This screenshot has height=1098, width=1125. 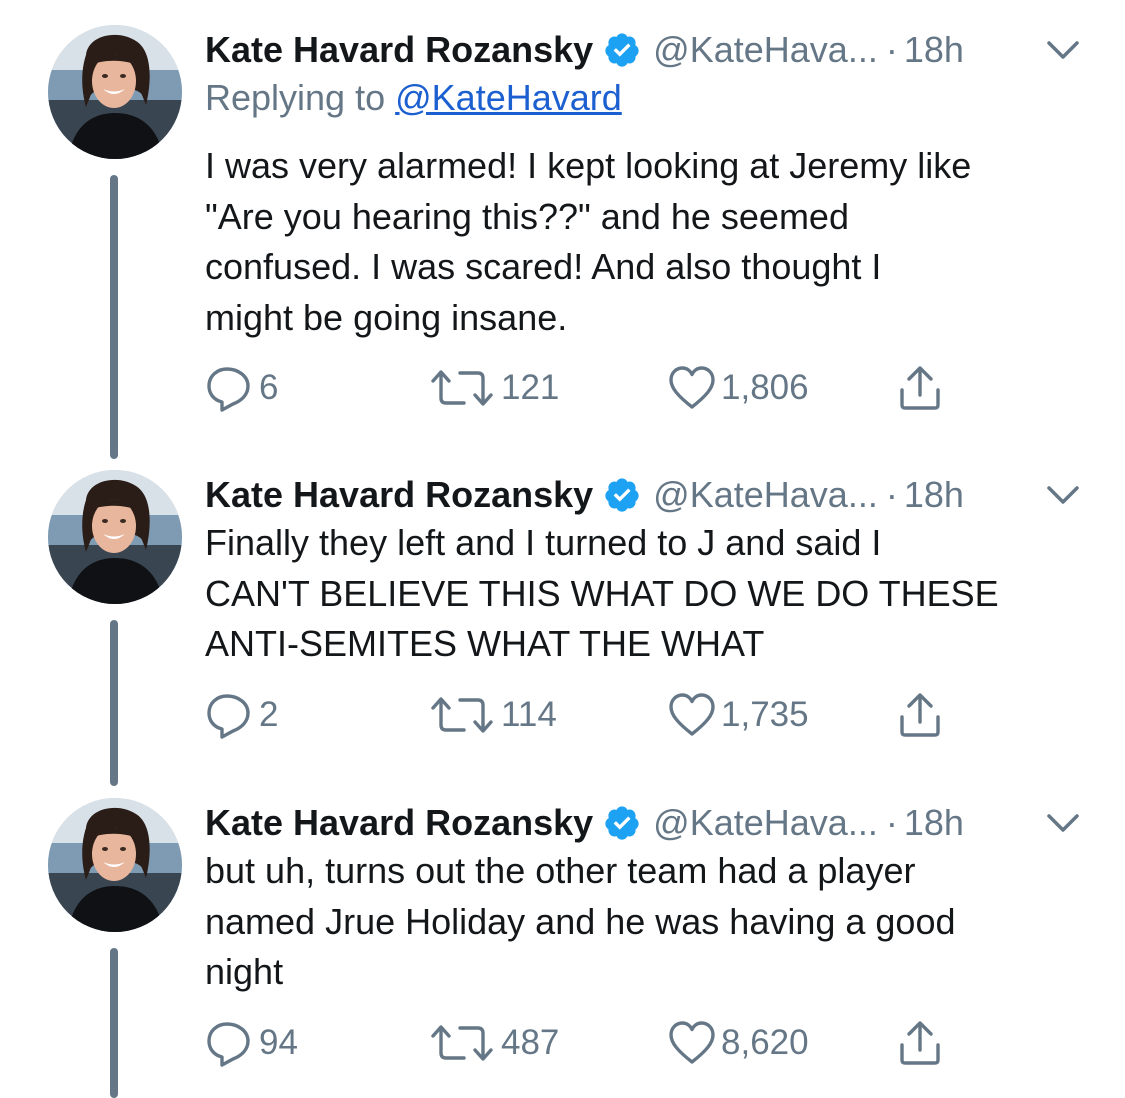 I want to click on tweet-actions: 2 114 1,735, so click(x=595, y=715).